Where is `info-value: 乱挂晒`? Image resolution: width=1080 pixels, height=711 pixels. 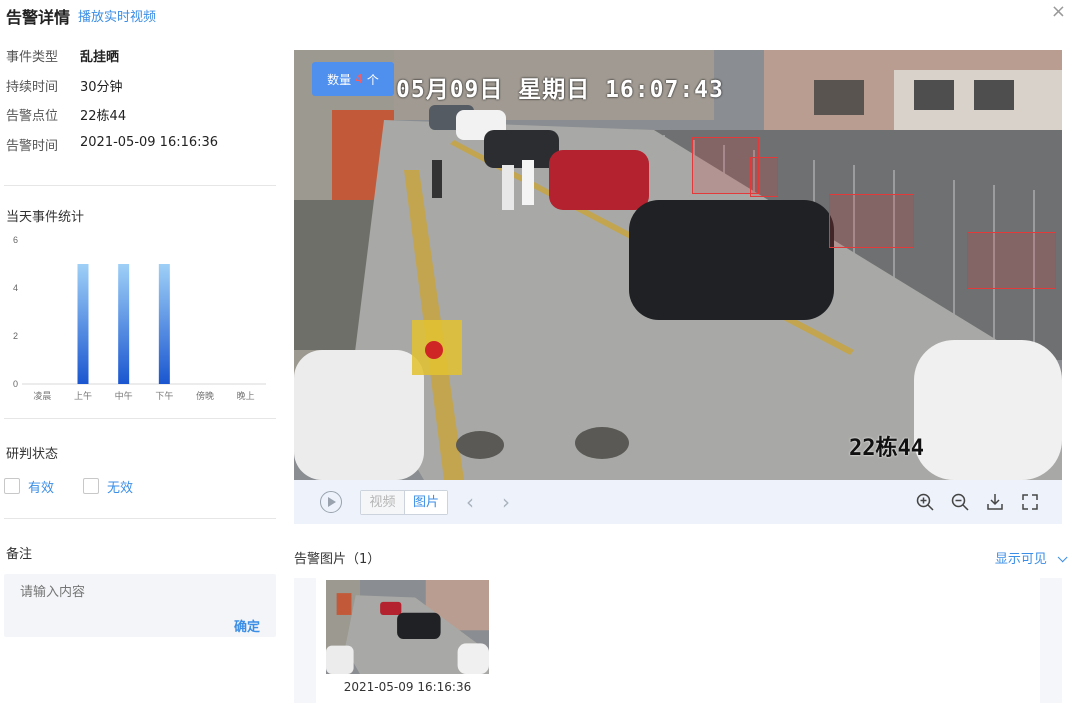
info-value: 乱挂晒 is located at coordinates (100, 57).